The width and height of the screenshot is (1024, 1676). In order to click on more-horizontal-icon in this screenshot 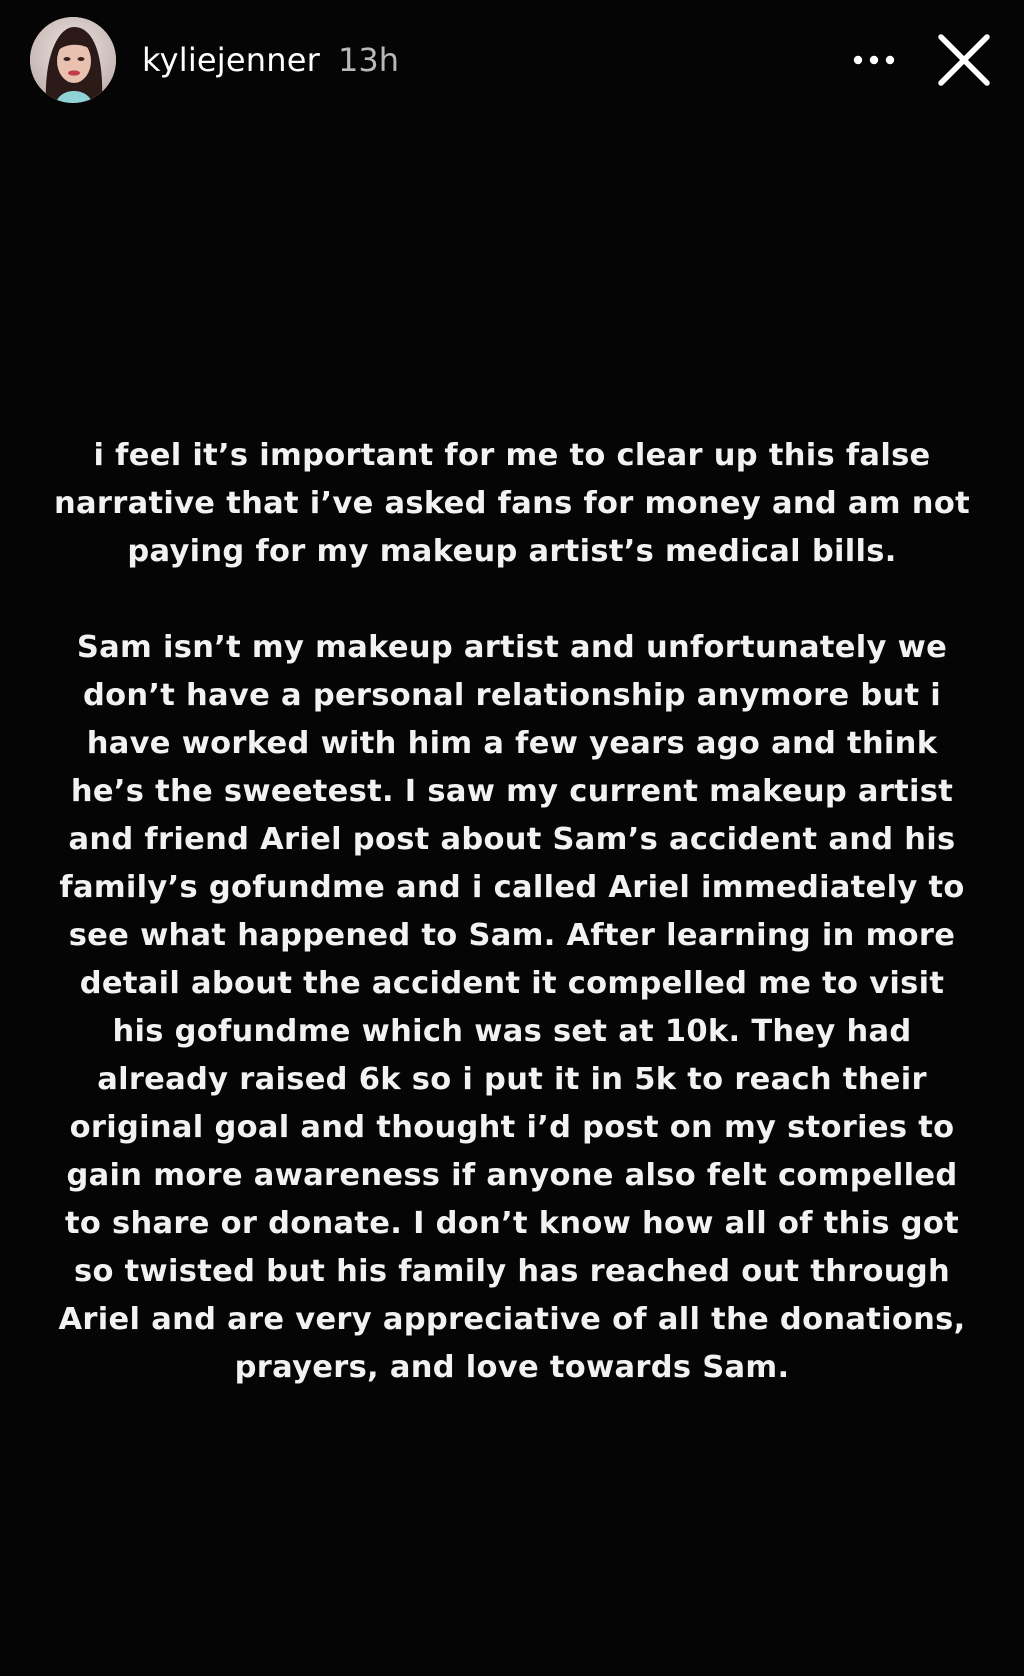, I will do `click(874, 60)`.